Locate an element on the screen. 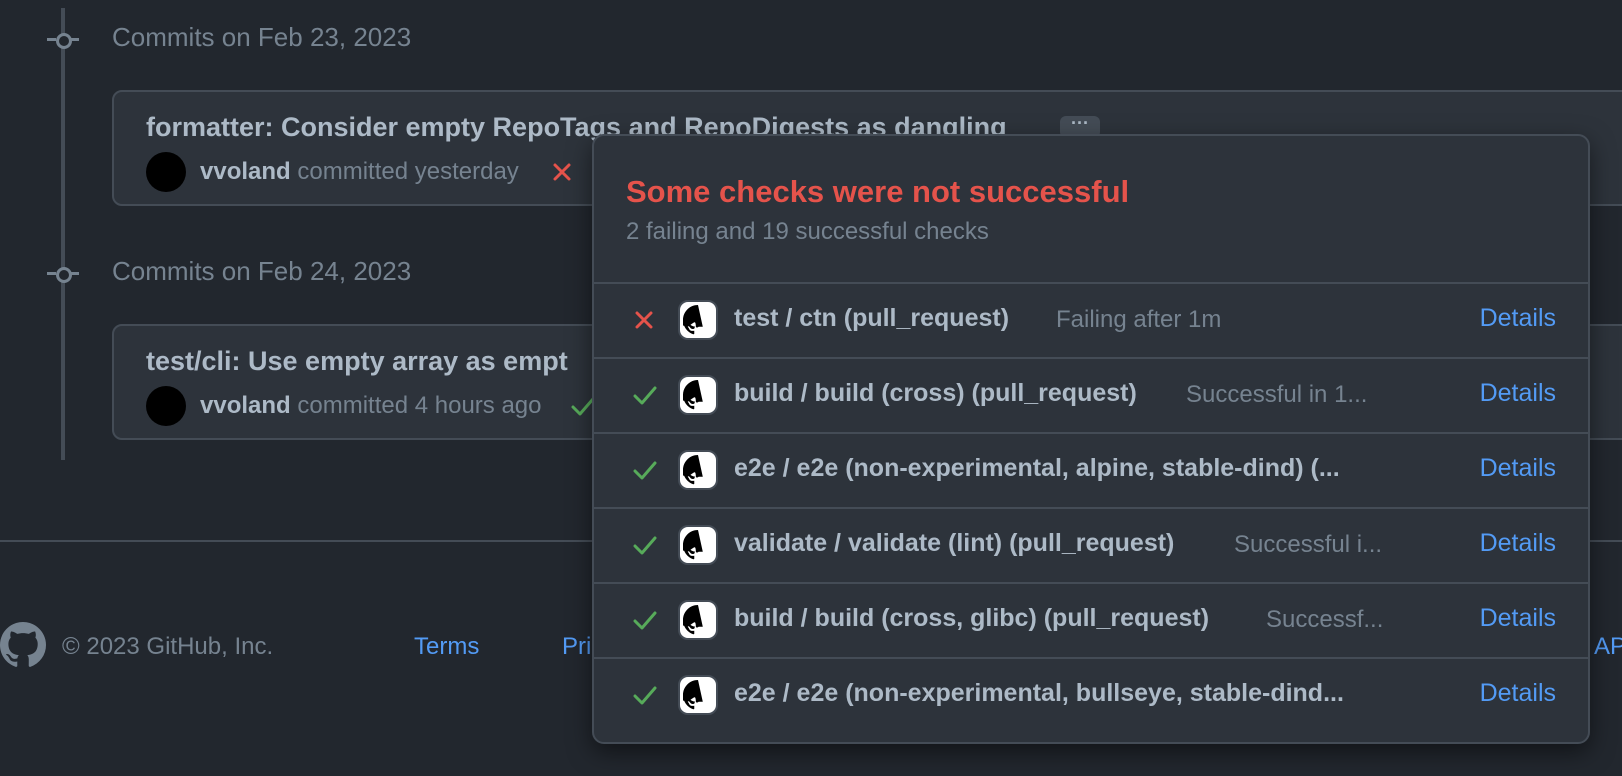 The height and width of the screenshot is (776, 1622). check-name: test / ctn (pull_request) is located at coordinates (872, 318).